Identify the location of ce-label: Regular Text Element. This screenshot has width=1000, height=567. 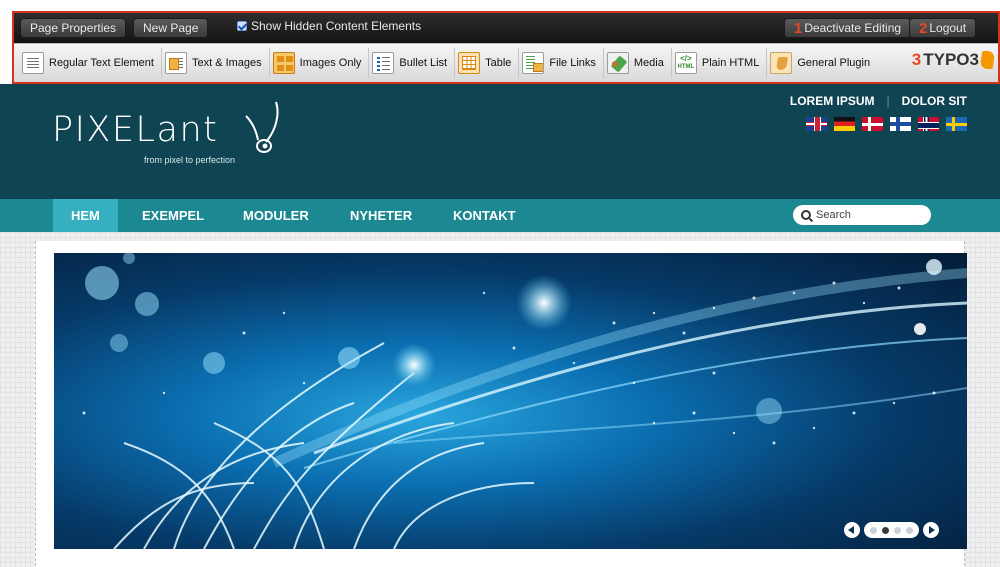
(101, 63).